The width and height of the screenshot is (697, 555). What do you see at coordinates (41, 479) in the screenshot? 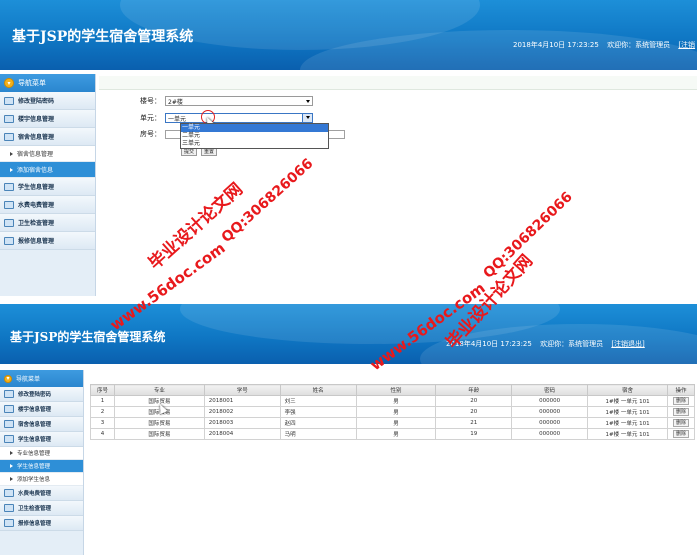
I see `sidebar-sub-add-student: 添加学生信息` at bounding box center [41, 479].